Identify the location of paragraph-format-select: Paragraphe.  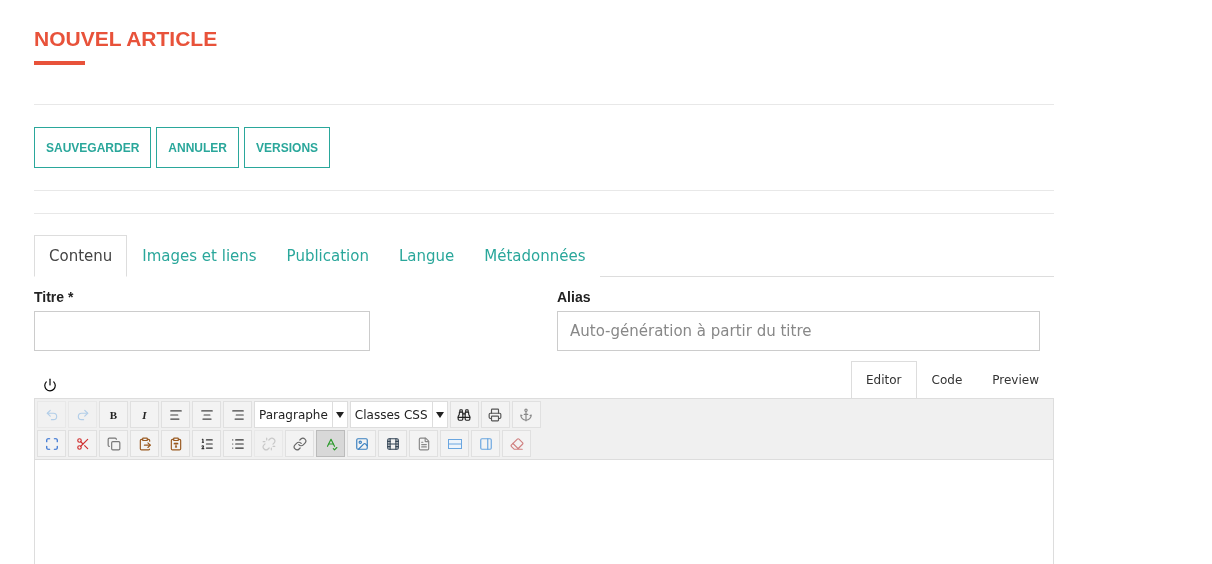
(301, 414).